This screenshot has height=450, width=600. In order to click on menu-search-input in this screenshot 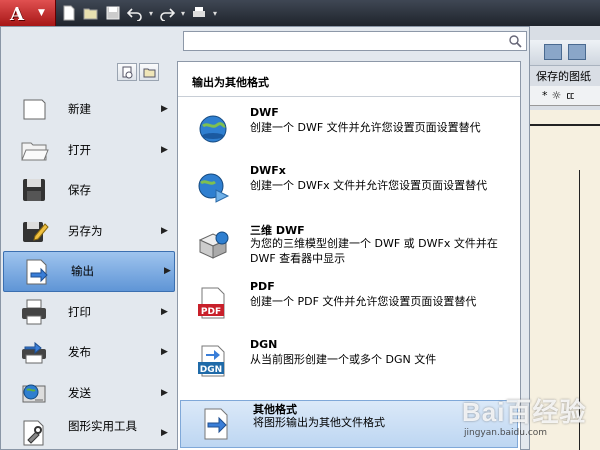, I will do `click(355, 41)`.